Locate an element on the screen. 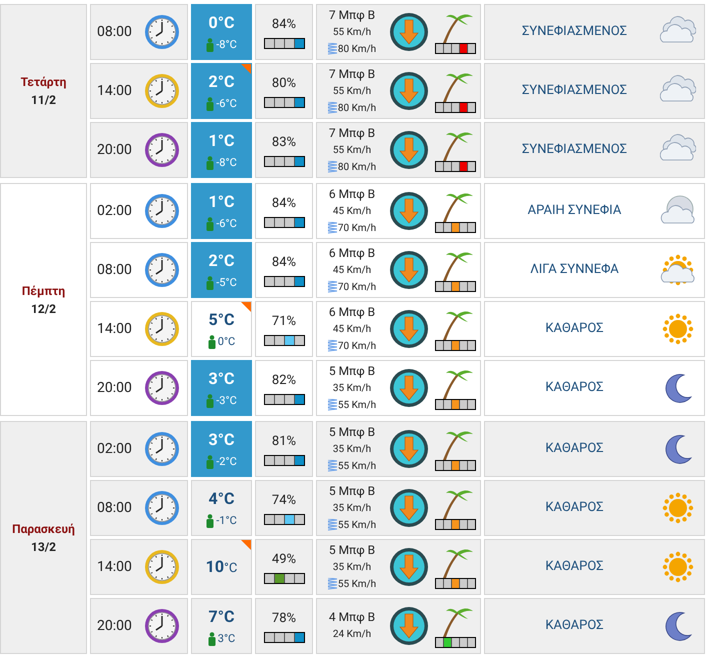 Image resolution: width=707 pixels, height=668 pixels. humidity: 81% is located at coordinates (284, 441).